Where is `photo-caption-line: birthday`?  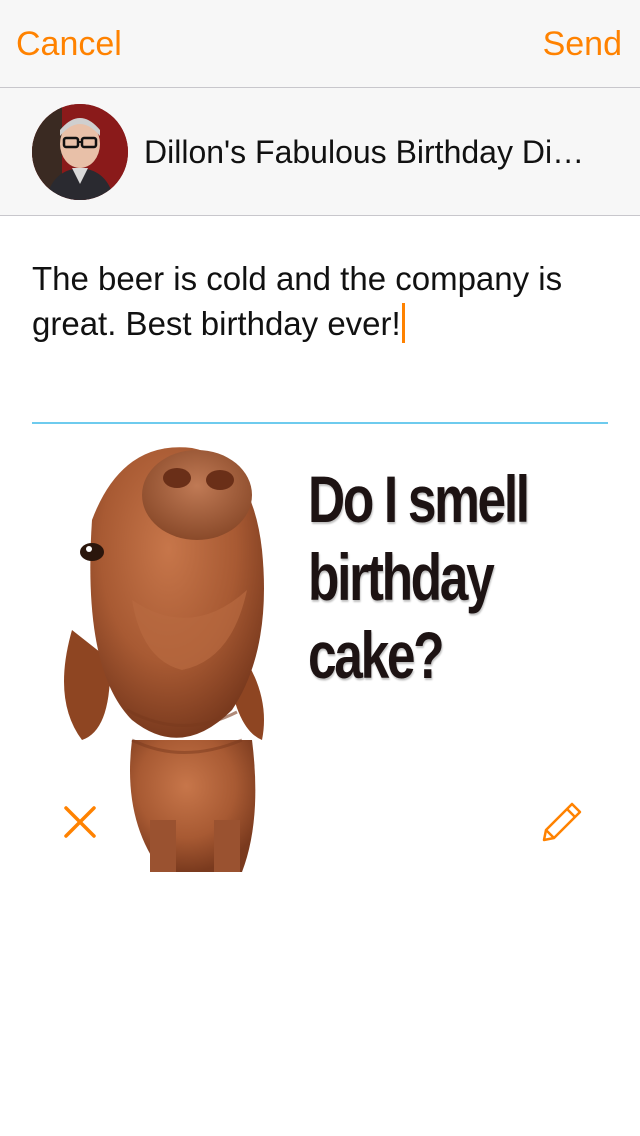 photo-caption-line: birthday is located at coordinates (401, 577).